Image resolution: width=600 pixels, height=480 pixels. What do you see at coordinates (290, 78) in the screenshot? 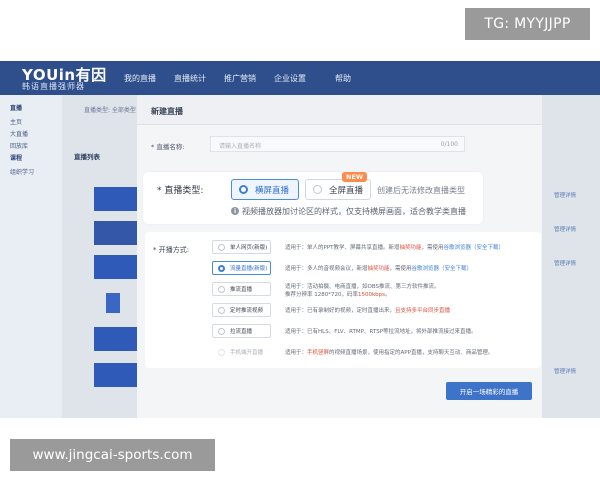
I see `nav-item-enterprise: 企业设置` at bounding box center [290, 78].